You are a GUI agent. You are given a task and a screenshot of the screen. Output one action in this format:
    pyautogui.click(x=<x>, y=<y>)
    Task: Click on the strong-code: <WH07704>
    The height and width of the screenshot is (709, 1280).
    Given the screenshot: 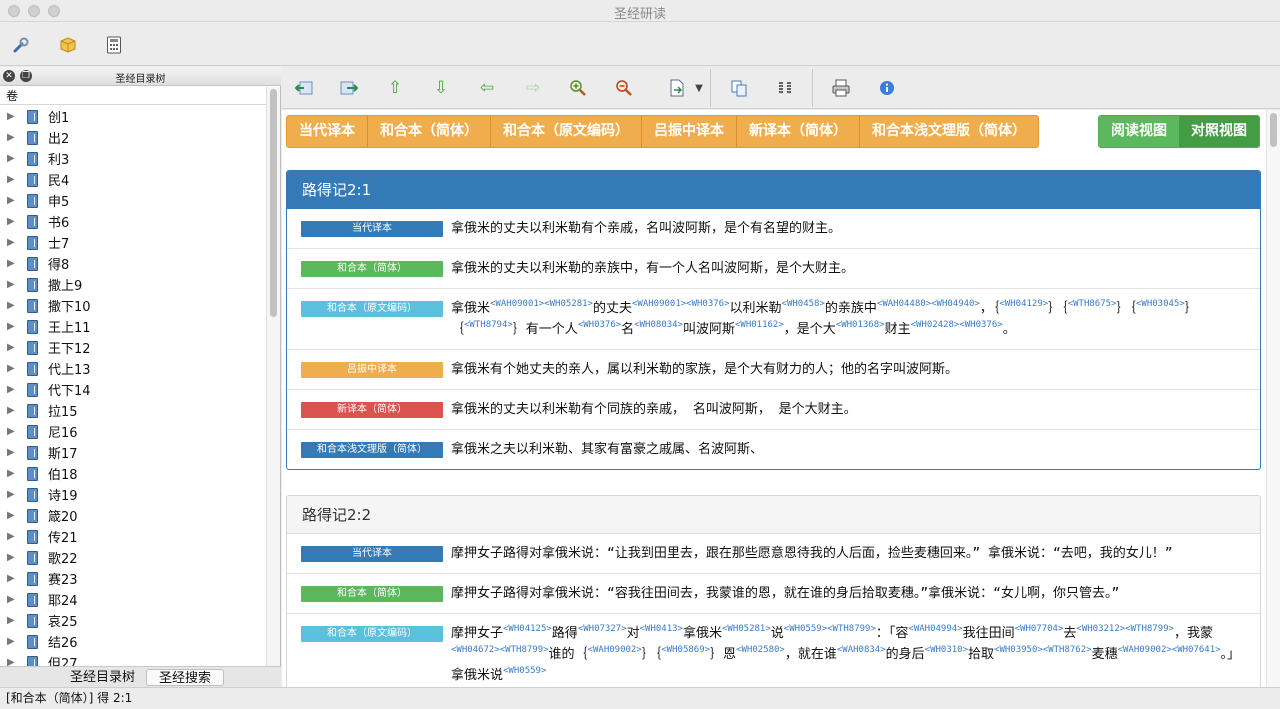 What is the action you would take?
    pyautogui.click(x=1039, y=629)
    